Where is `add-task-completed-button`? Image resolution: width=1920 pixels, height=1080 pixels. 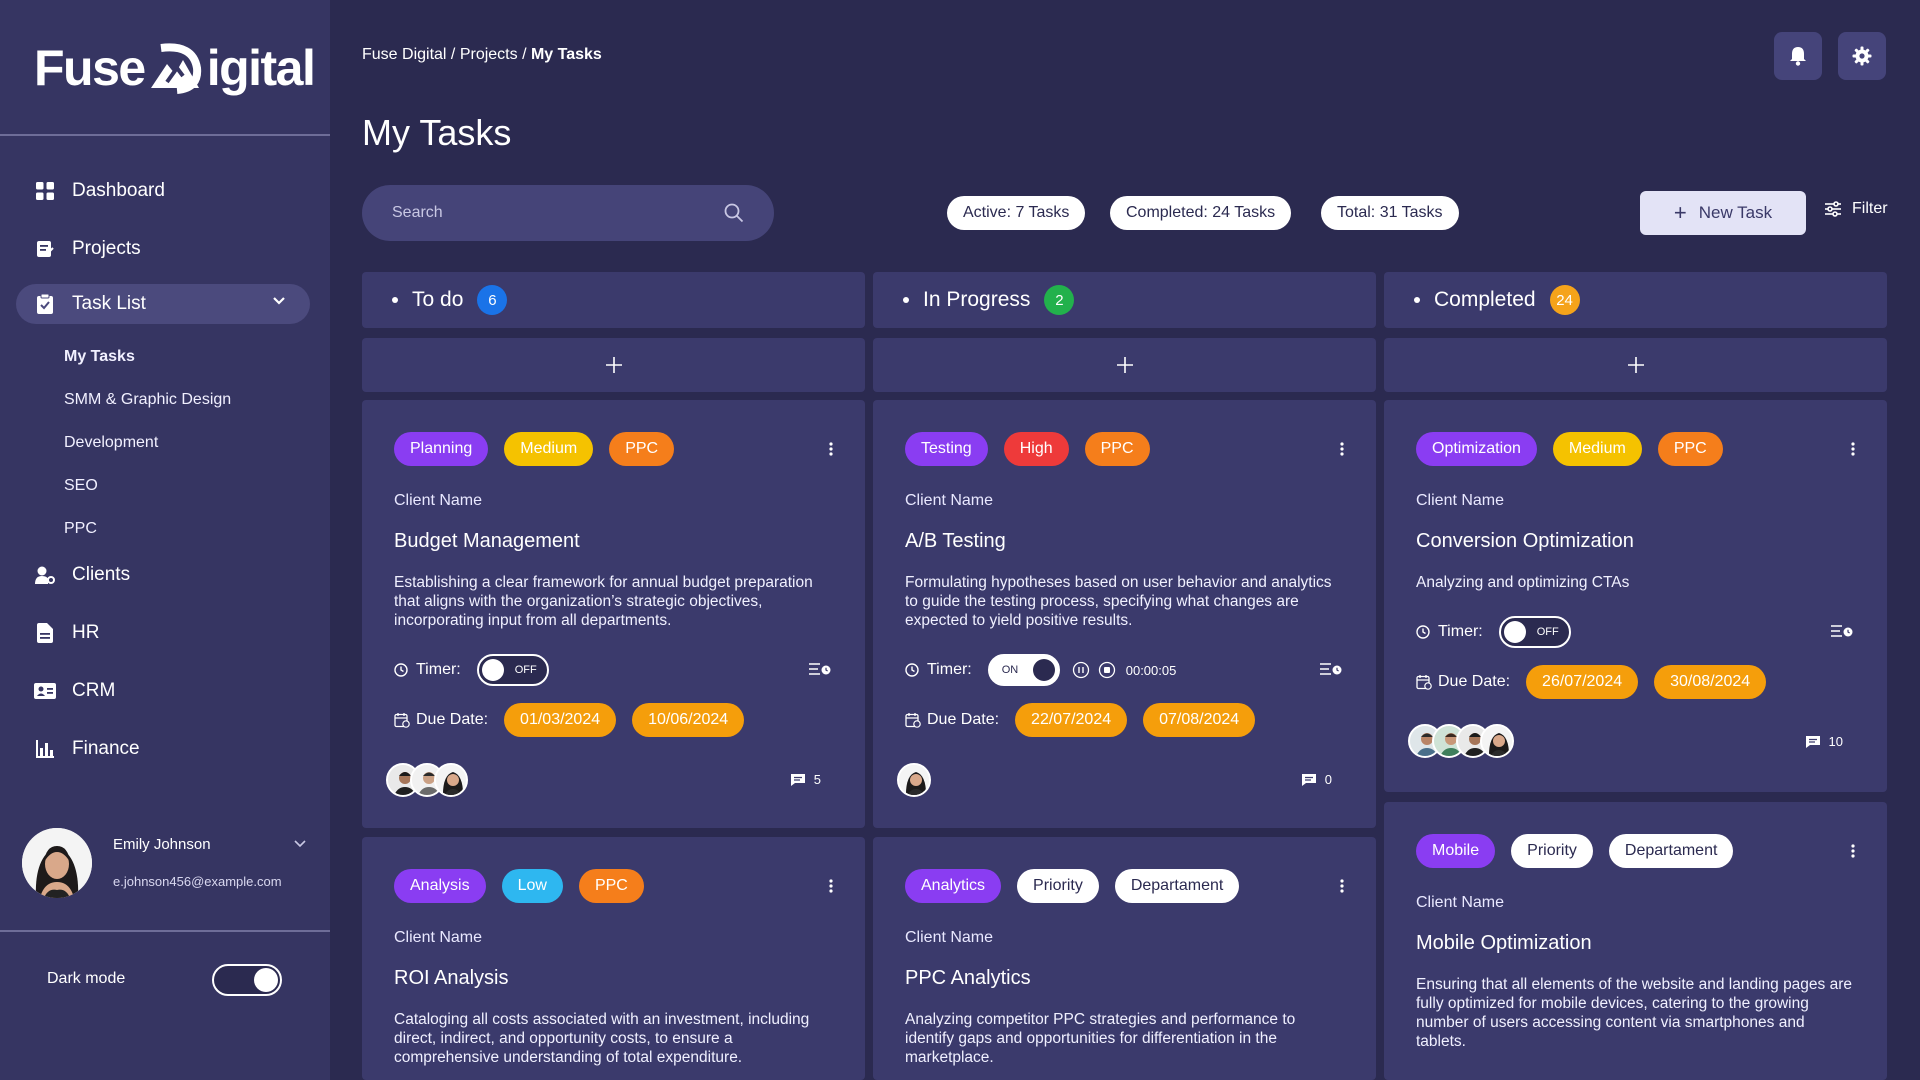
add-task-completed-button is located at coordinates (1635, 365).